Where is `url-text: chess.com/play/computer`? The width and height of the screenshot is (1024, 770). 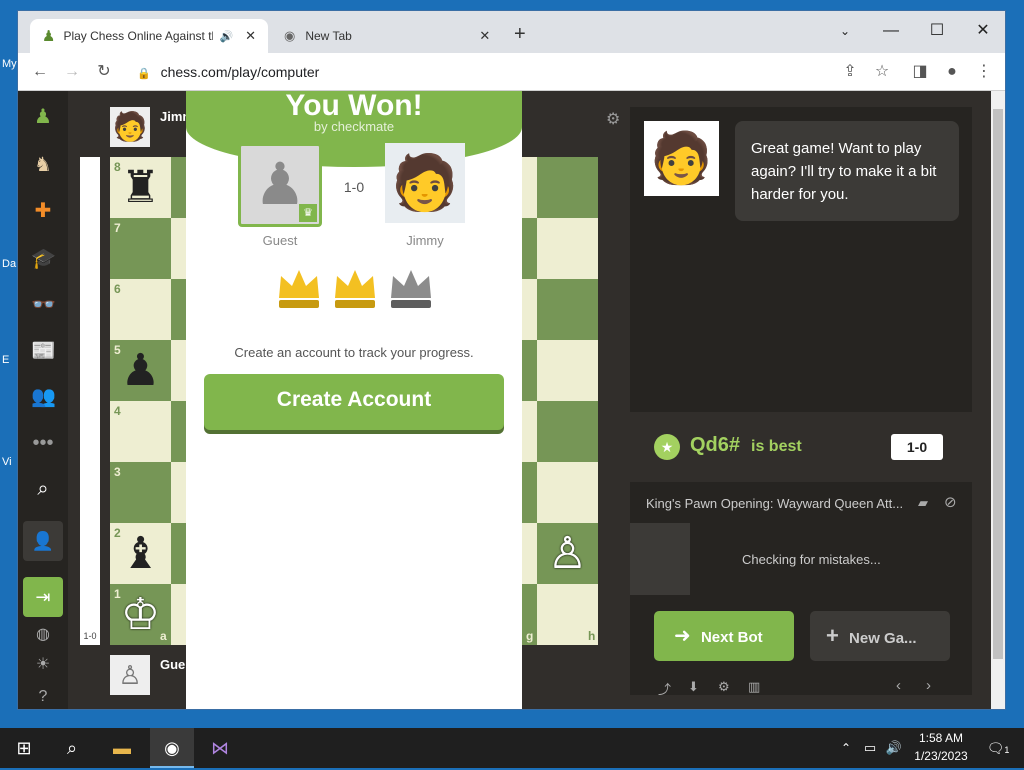 url-text: chess.com/play/computer is located at coordinates (240, 72).